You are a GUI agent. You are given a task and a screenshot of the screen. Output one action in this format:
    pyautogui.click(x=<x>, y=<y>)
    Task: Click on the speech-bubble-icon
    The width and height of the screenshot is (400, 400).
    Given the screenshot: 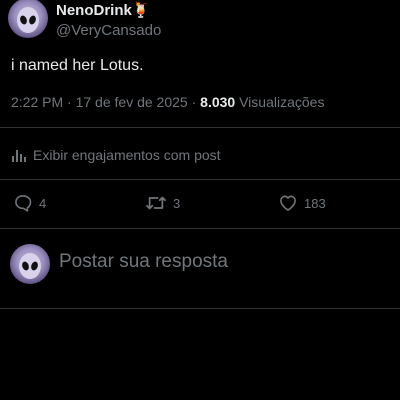 What is the action you would take?
    pyautogui.click(x=23, y=203)
    